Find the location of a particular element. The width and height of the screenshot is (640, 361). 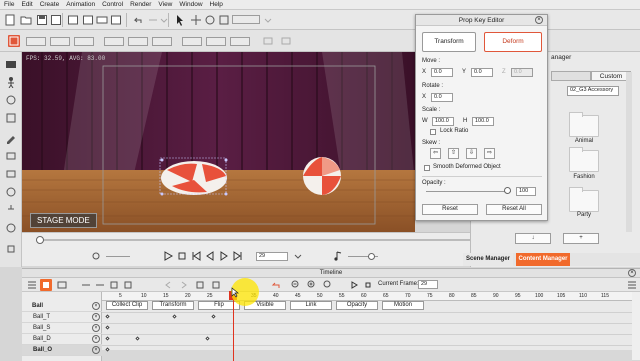

snap-icon is located at coordinates (286, 41).